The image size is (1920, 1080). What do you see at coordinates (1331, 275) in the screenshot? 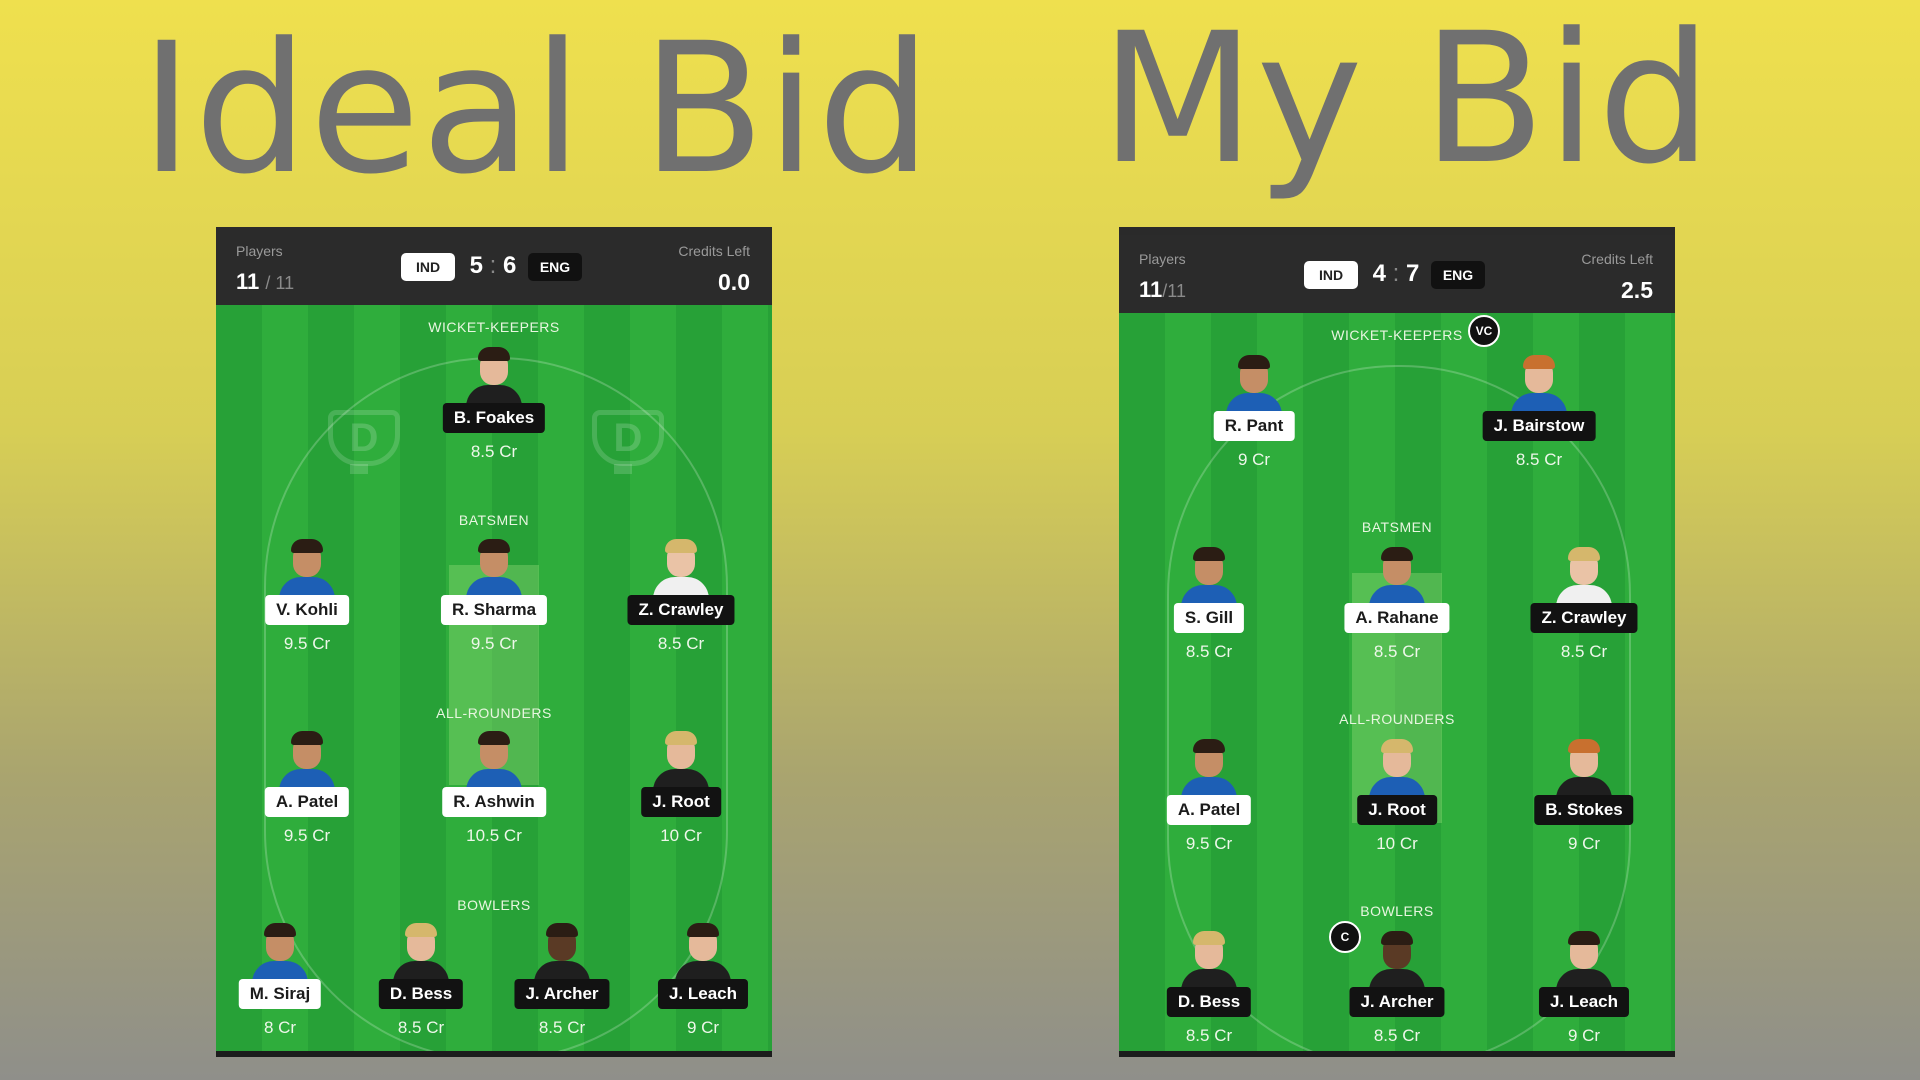
I see `team1-badge: IND` at bounding box center [1331, 275].